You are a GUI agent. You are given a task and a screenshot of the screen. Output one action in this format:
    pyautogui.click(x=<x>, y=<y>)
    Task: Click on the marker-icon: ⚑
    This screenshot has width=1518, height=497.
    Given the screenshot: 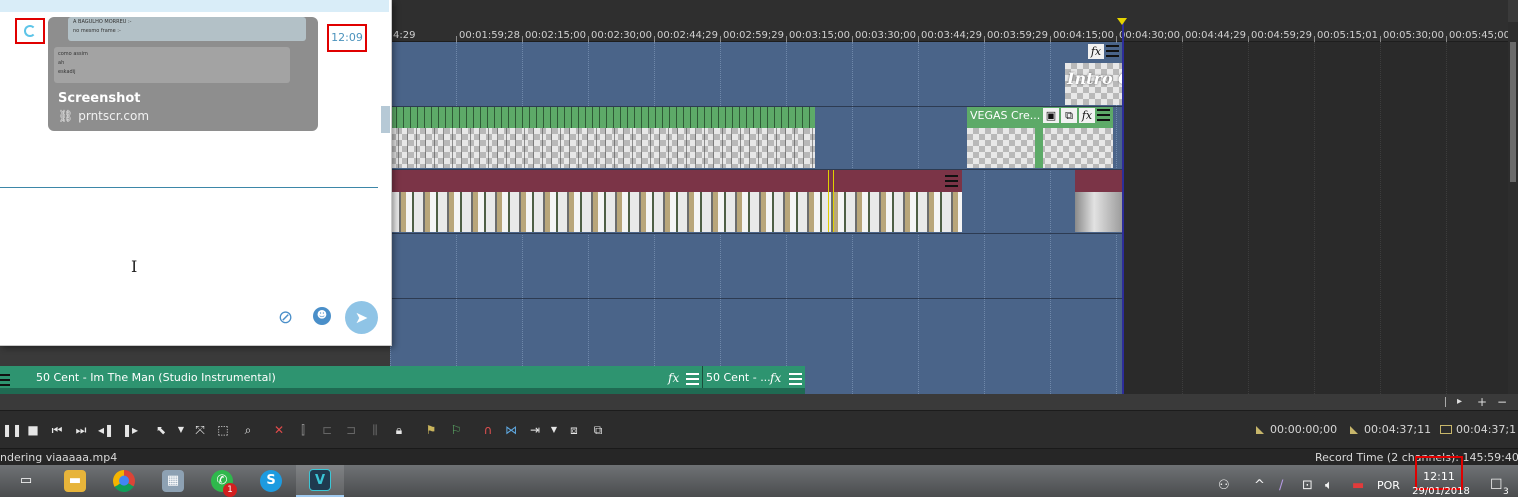 What is the action you would take?
    pyautogui.click(x=431, y=430)
    